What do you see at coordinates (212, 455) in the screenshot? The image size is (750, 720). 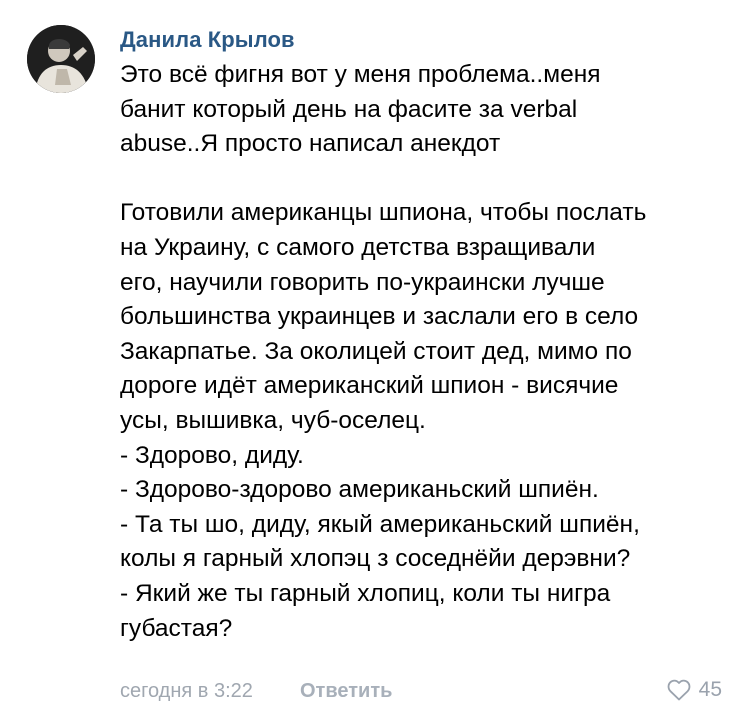 I see `comment-line: - Здорово, диду.` at bounding box center [212, 455].